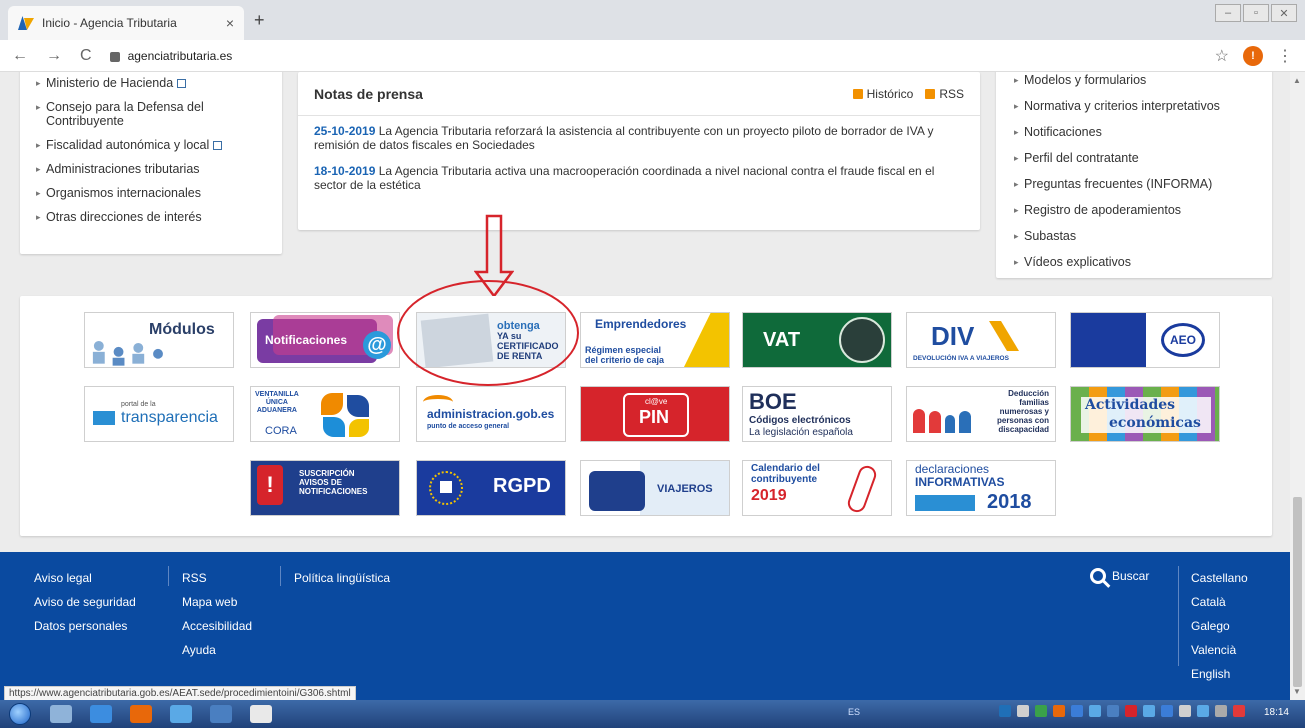  Describe the element at coordinates (217, 650) in the screenshot. I see `footer-link: Ayuda` at that location.